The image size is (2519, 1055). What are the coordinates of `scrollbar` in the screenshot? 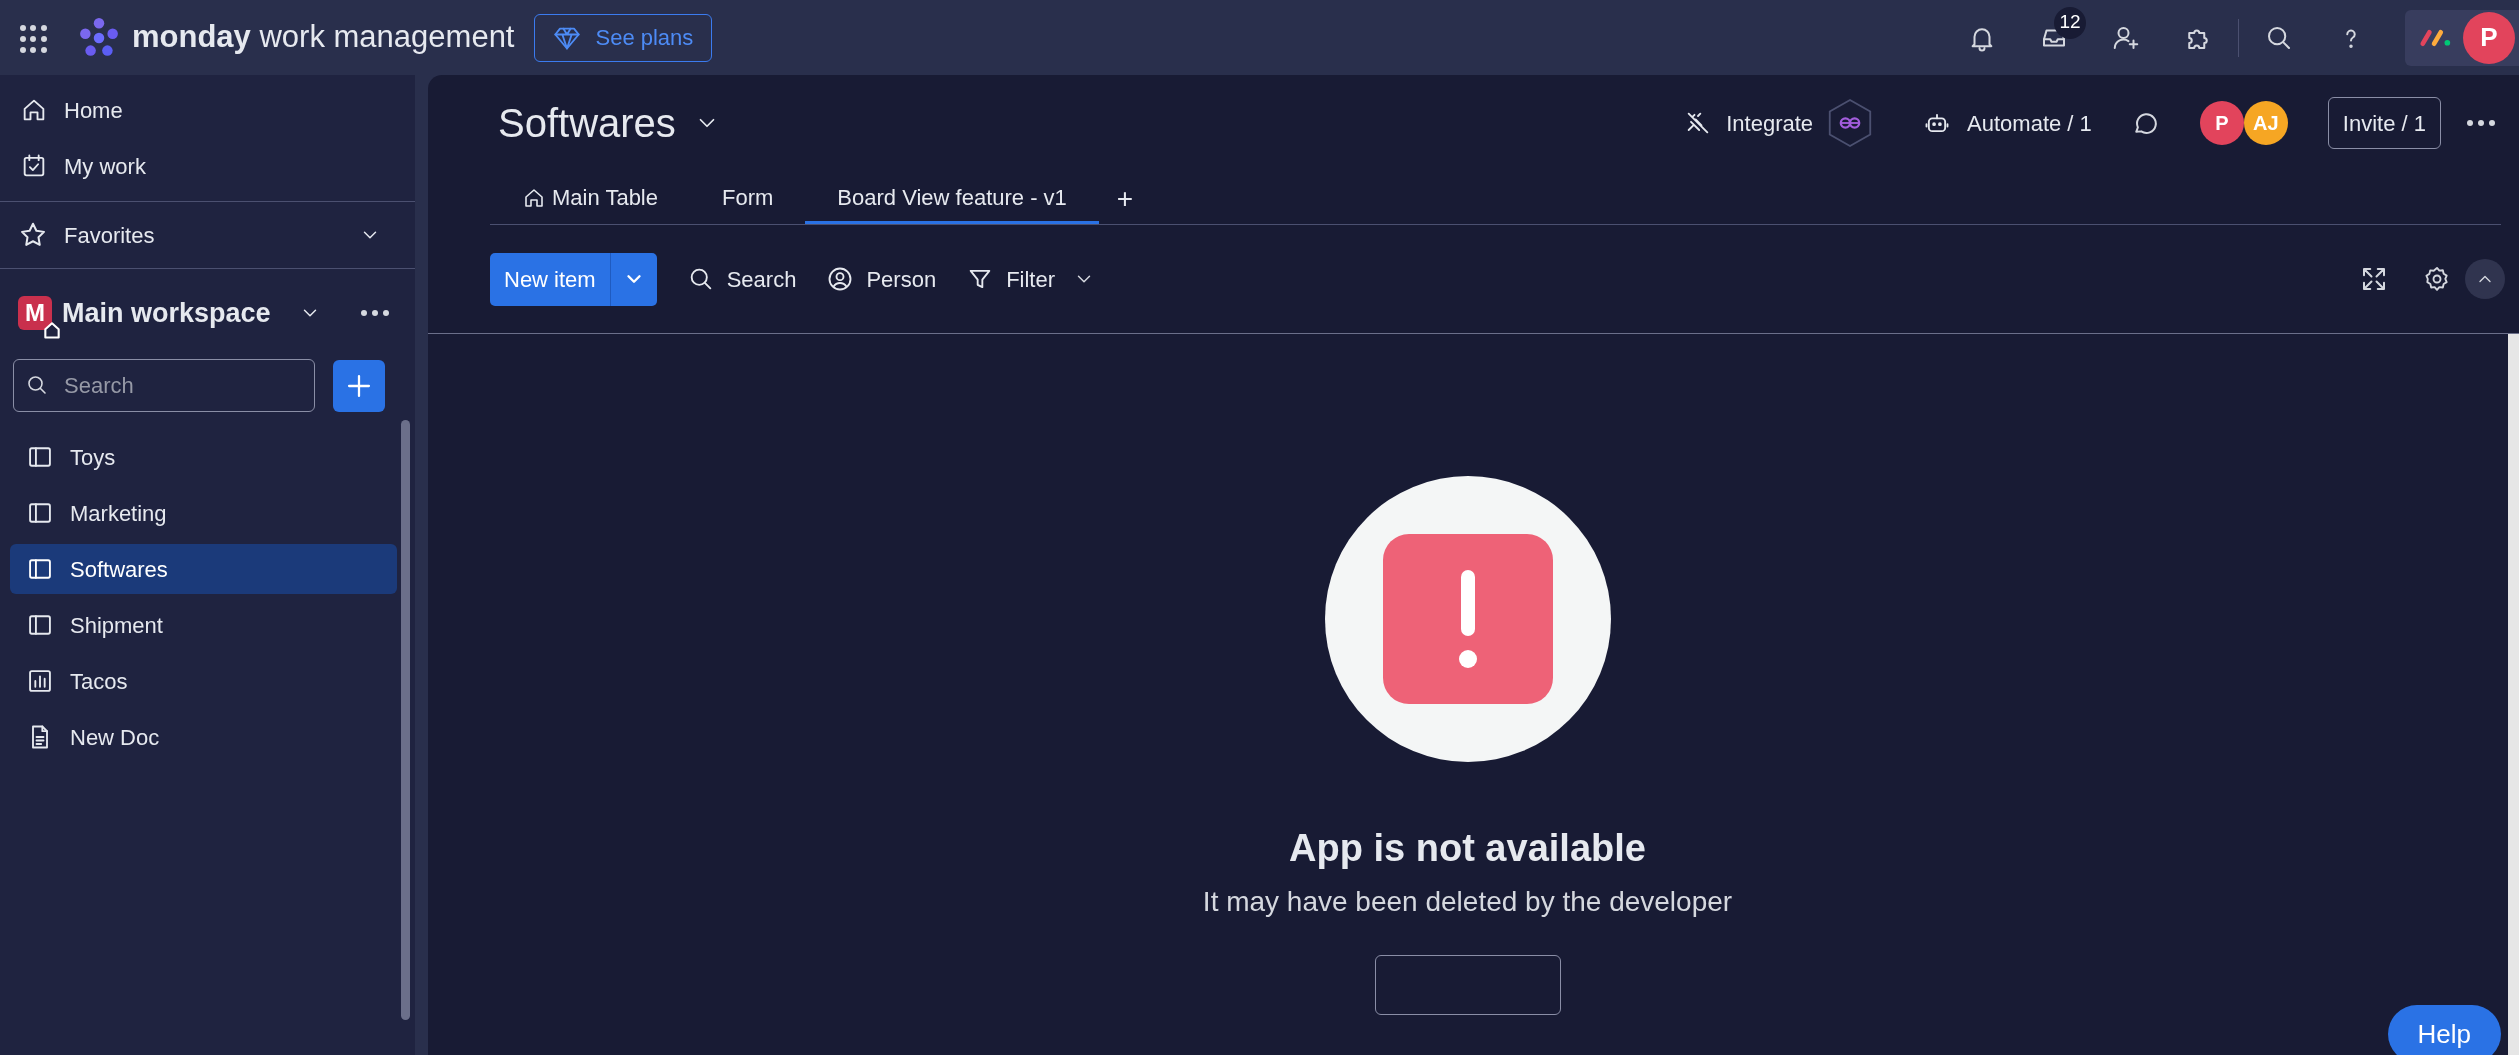 It's located at (405, 720).